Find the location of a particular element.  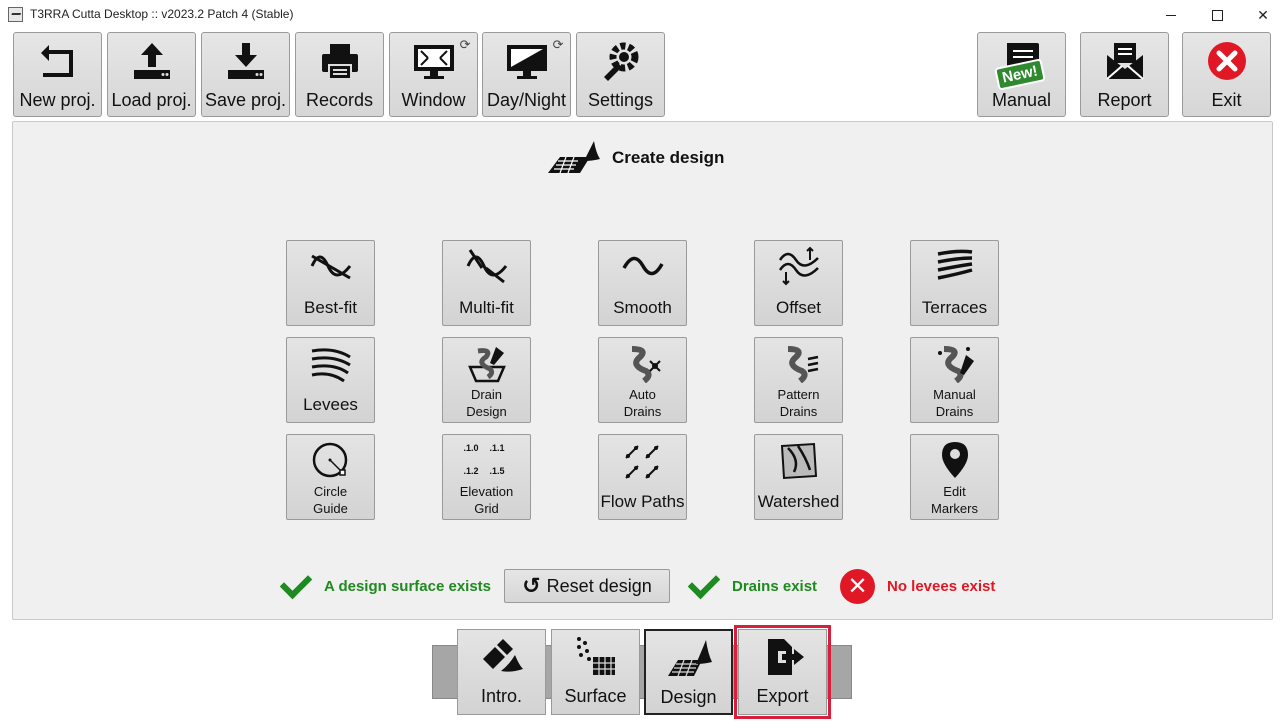

drain-design-label: Drain Design is located at coordinates (486, 403).